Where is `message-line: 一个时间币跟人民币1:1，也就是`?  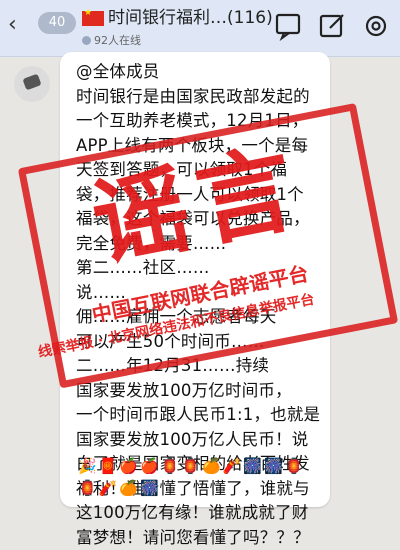
message-line: 一个时间币跟人民币1:1，也就是 is located at coordinates (200, 415).